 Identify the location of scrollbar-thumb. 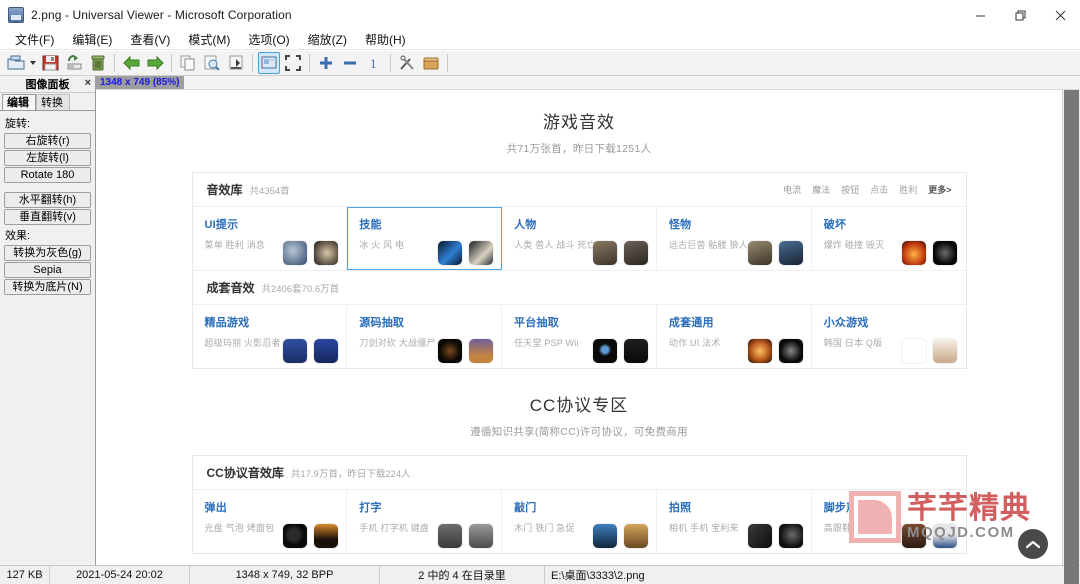
(1071, 337).